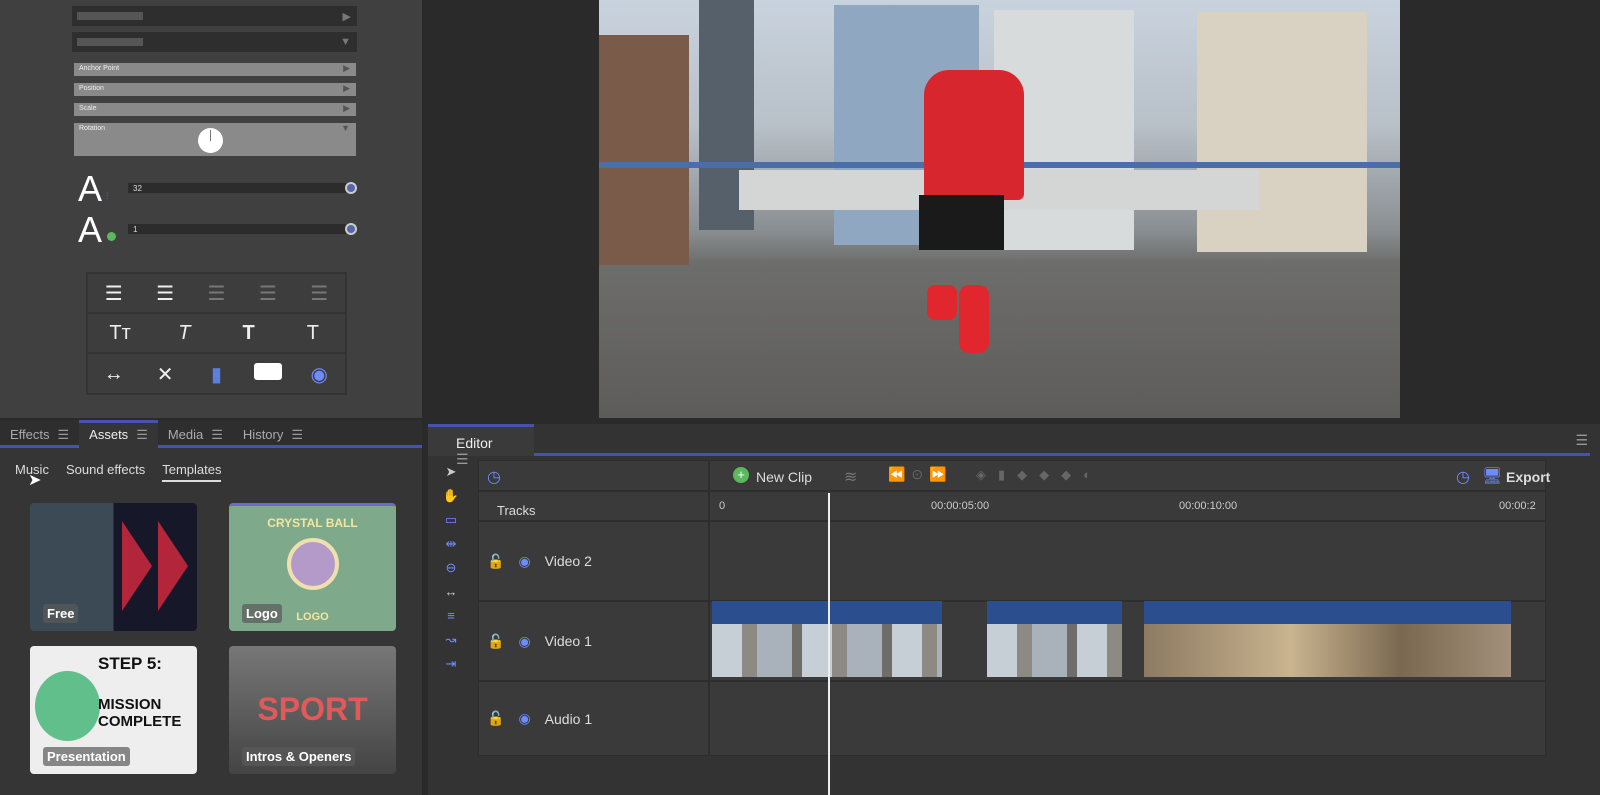 The height and width of the screenshot is (795, 1600). What do you see at coordinates (39, 432) in the screenshot?
I see `tab-effects: Effects ☰` at bounding box center [39, 432].